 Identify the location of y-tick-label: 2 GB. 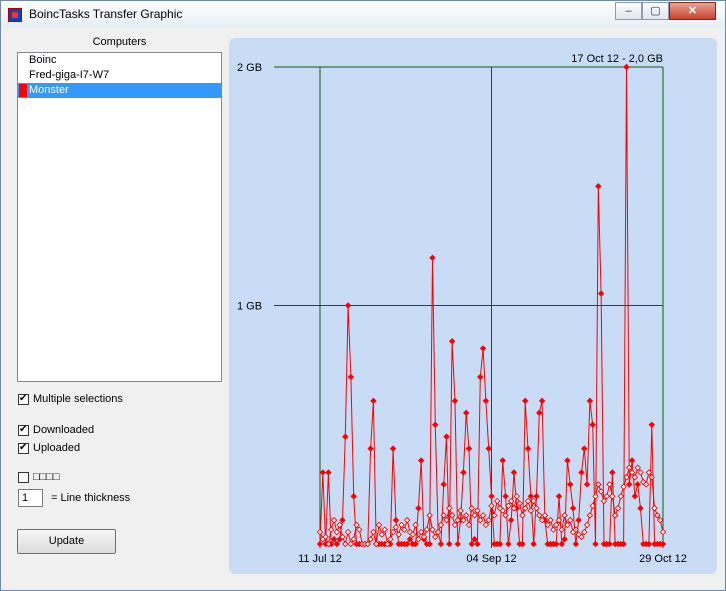
(249, 68).